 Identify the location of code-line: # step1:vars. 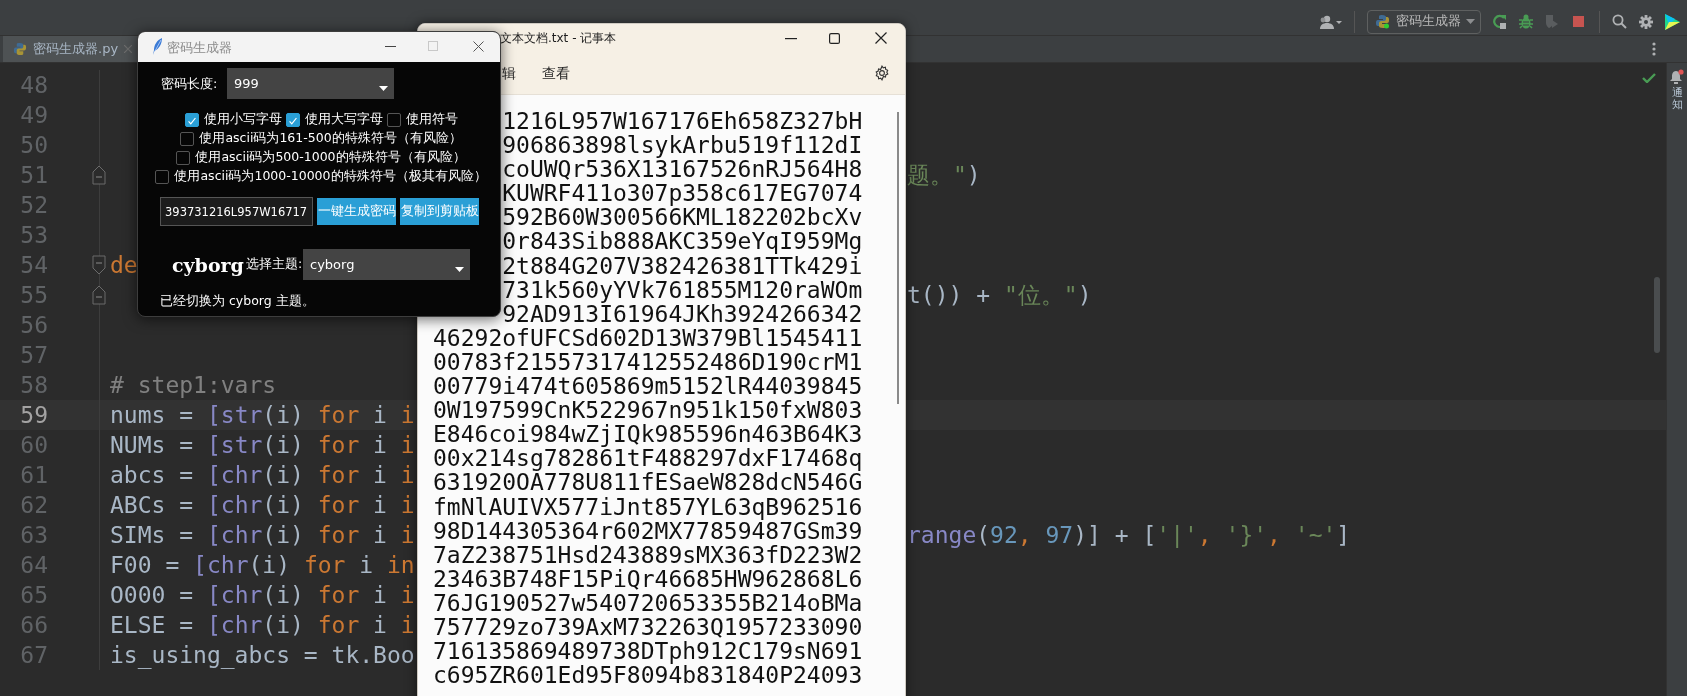
(193, 385).